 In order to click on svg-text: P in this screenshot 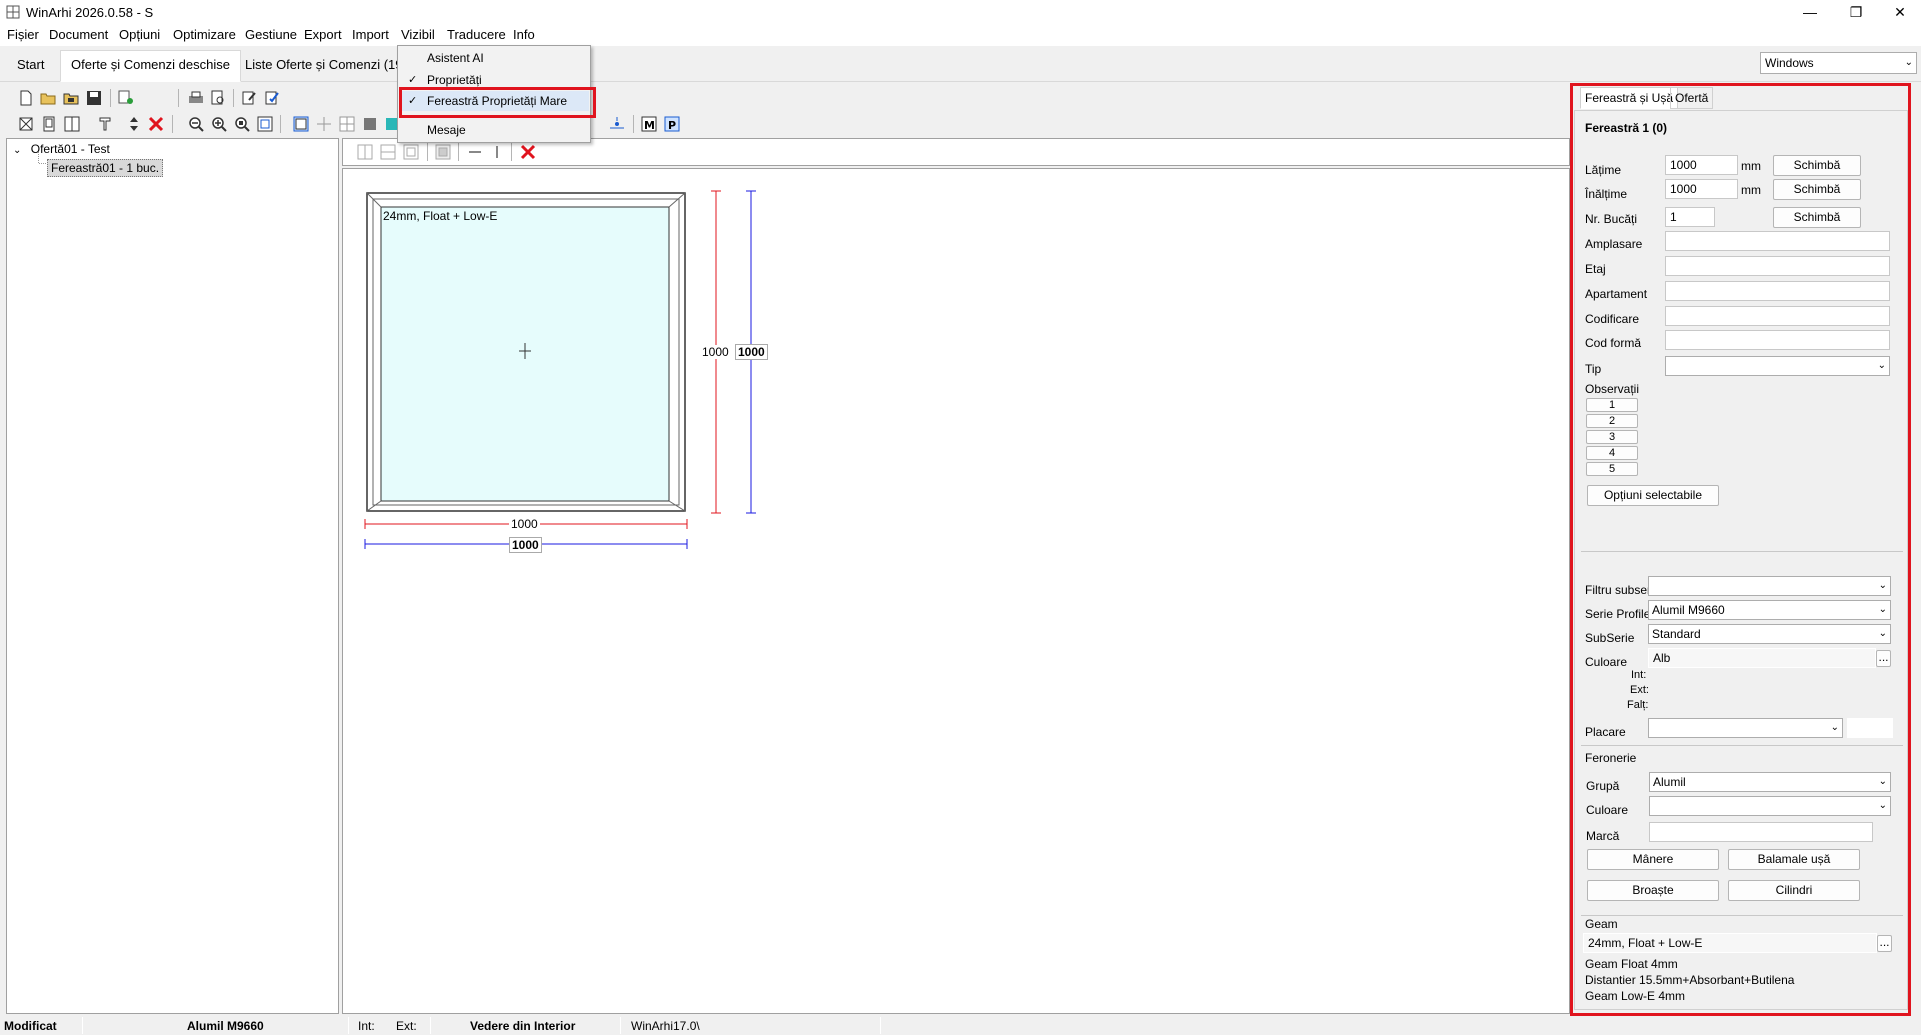, I will do `click(672, 125)`.